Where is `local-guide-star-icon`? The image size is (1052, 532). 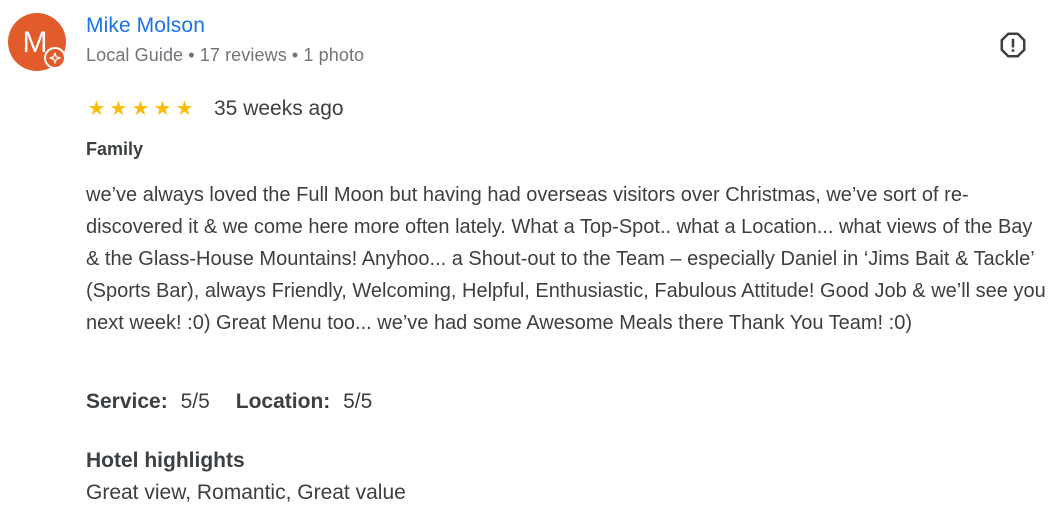
local-guide-star-icon is located at coordinates (55, 58).